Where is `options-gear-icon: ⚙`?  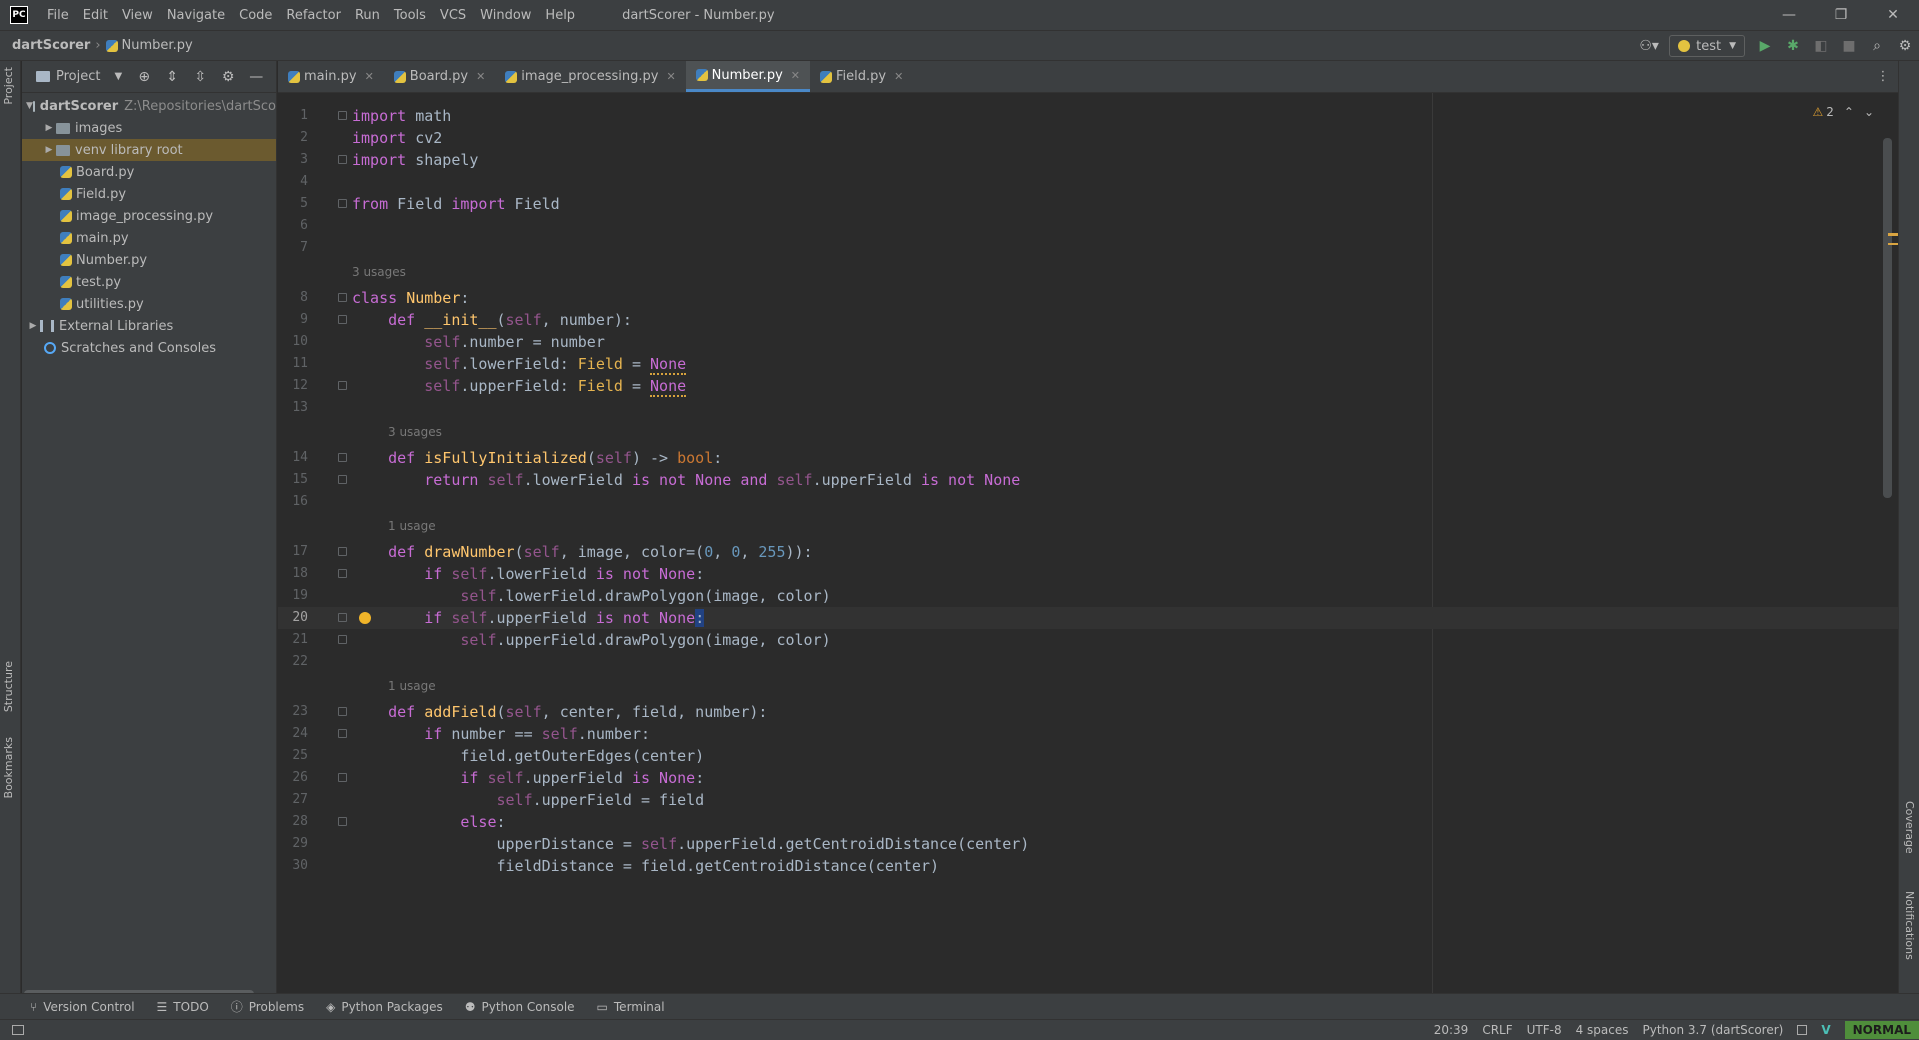 options-gear-icon: ⚙ is located at coordinates (228, 77).